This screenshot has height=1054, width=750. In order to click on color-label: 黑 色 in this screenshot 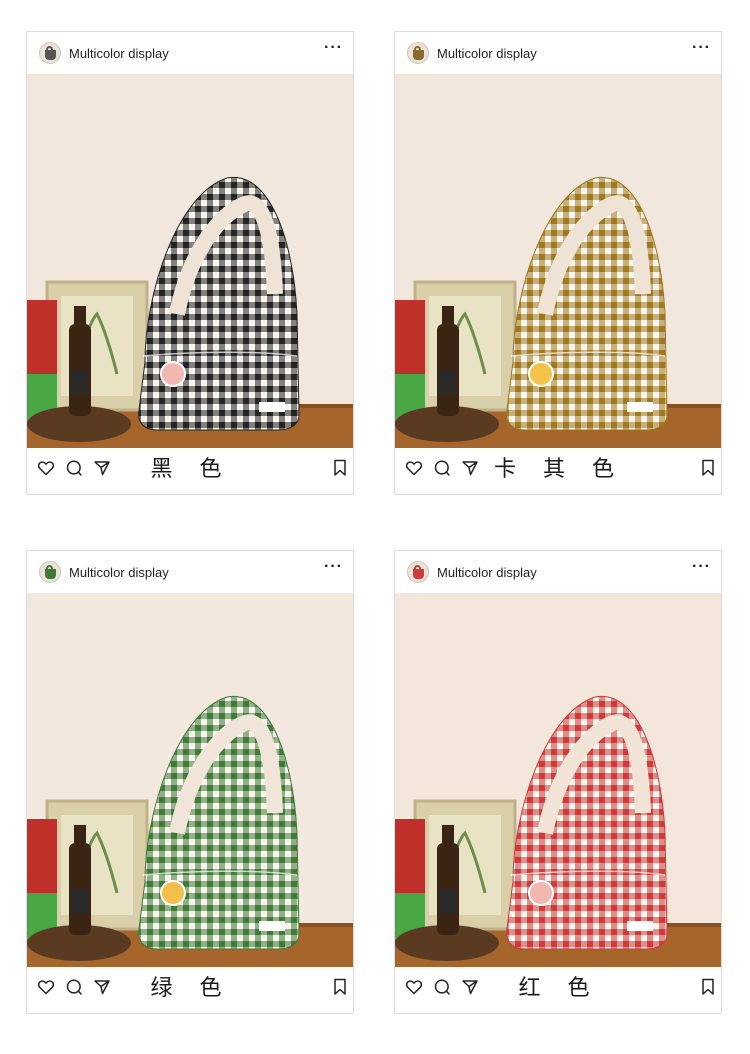, I will do `click(191, 469)`.